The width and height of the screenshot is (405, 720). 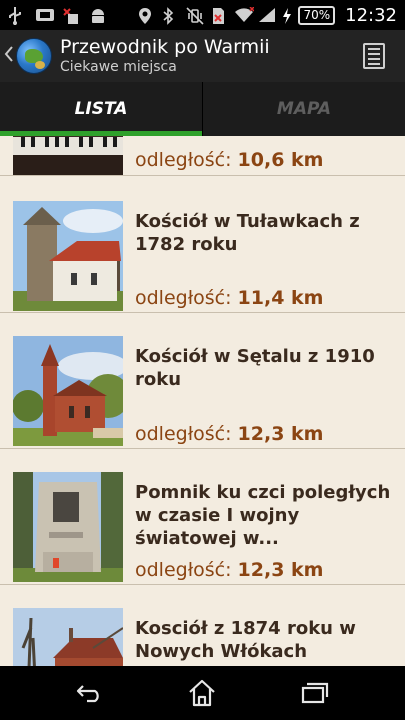 I want to click on clock: 12:32, so click(x=371, y=15).